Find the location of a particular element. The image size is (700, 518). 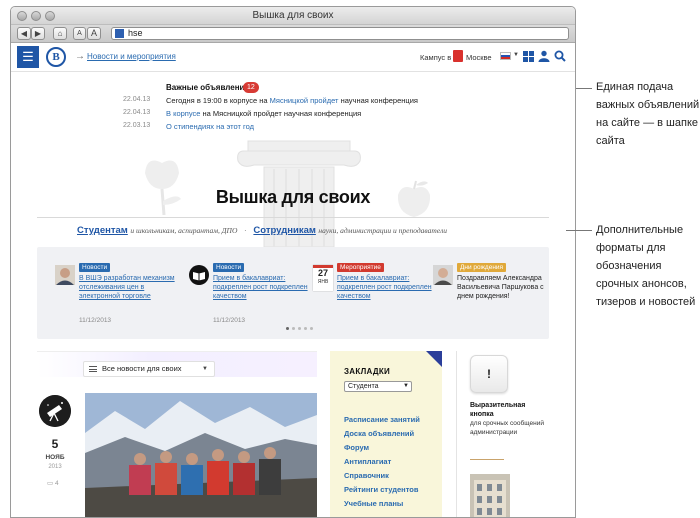

menu-icon: ☰ is located at coordinates (28, 57).